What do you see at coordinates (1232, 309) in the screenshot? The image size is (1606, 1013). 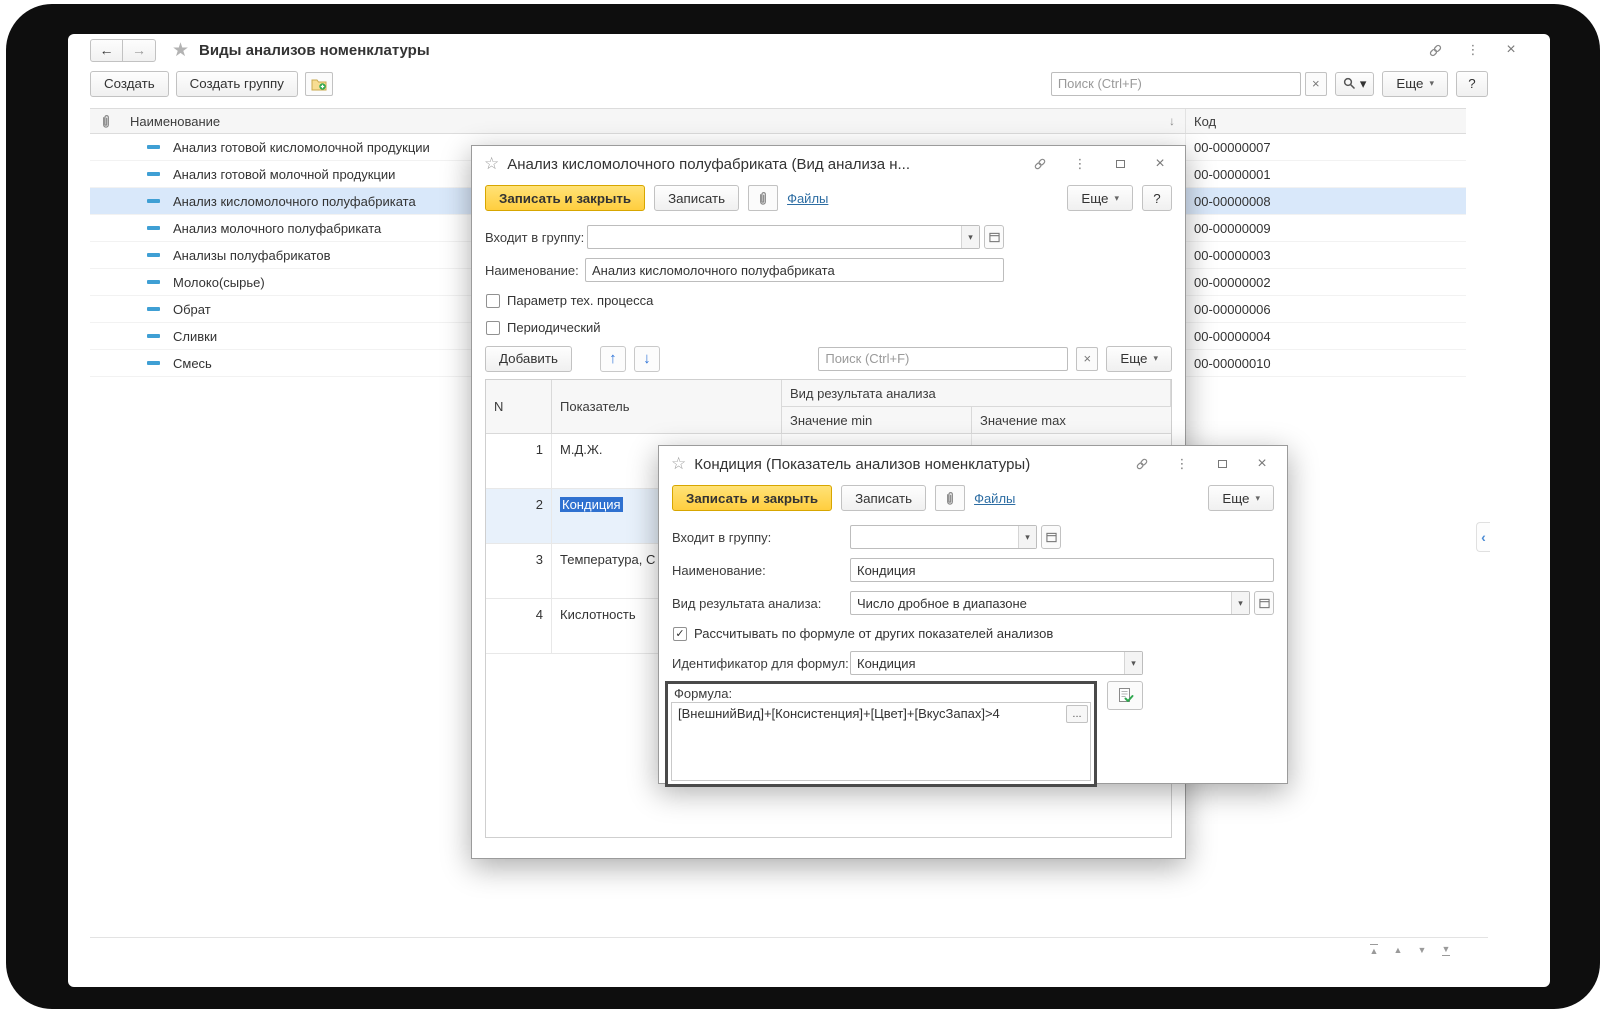 I see `row-code: 00-00000006` at bounding box center [1232, 309].